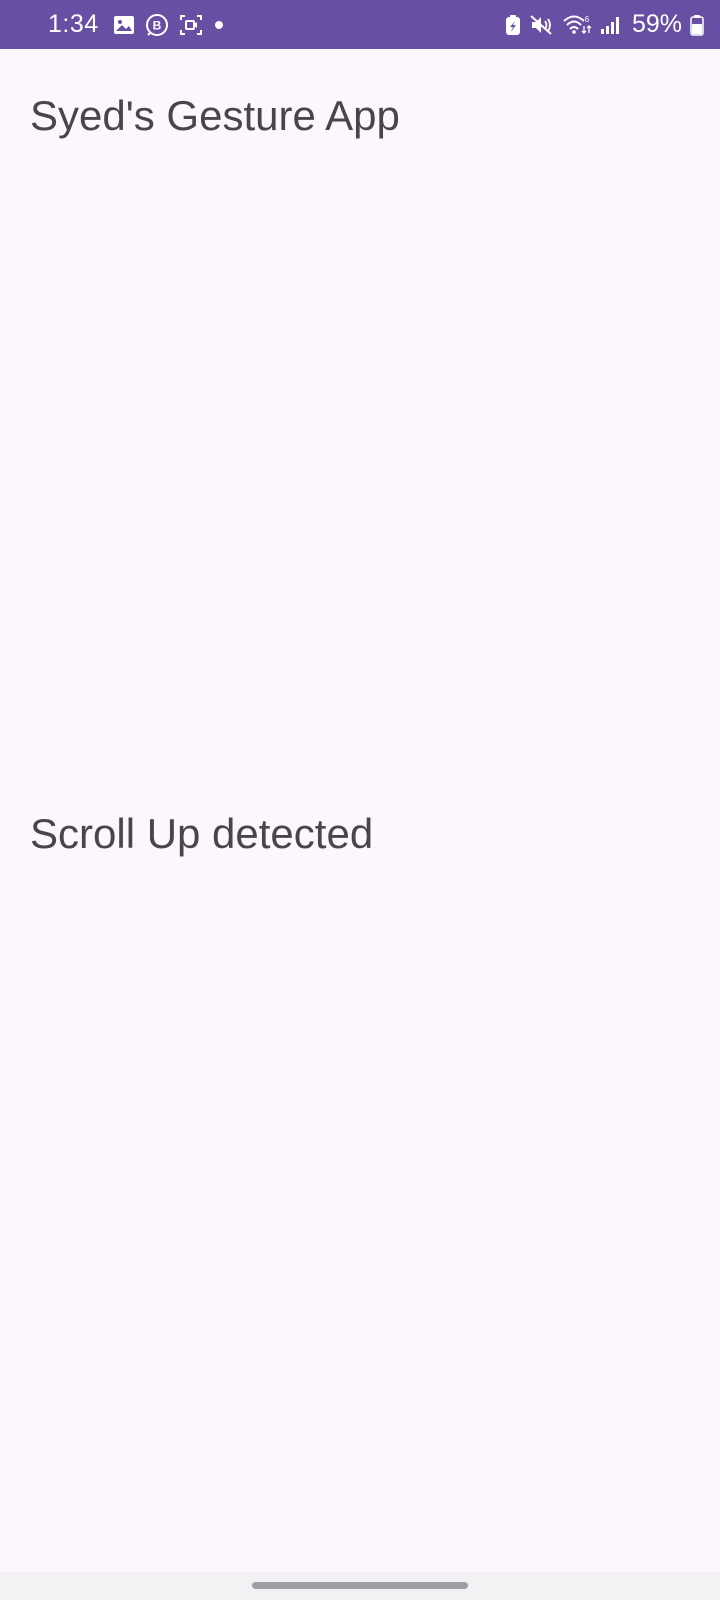  Describe the element at coordinates (656, 24) in the screenshot. I see `battery-percent: 59%` at that location.